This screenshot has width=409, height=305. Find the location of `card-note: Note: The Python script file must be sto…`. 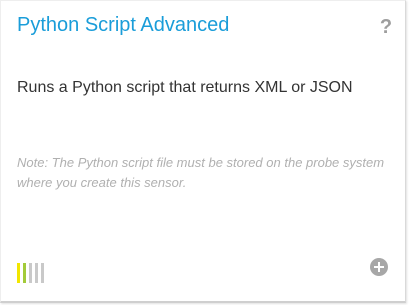

card-note: Note: The Python script file must be sto… is located at coordinates (201, 172).